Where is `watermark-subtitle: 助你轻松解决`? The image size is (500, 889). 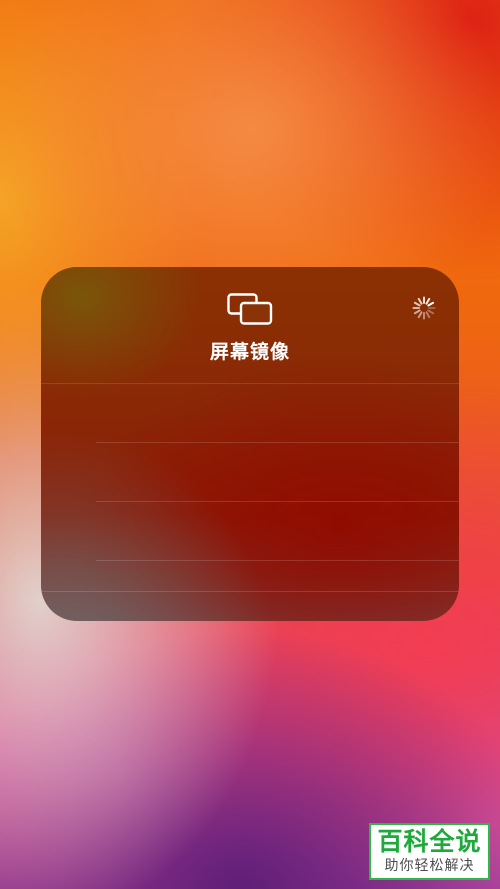 watermark-subtitle: 助你轻松解决 is located at coordinates (429, 866).